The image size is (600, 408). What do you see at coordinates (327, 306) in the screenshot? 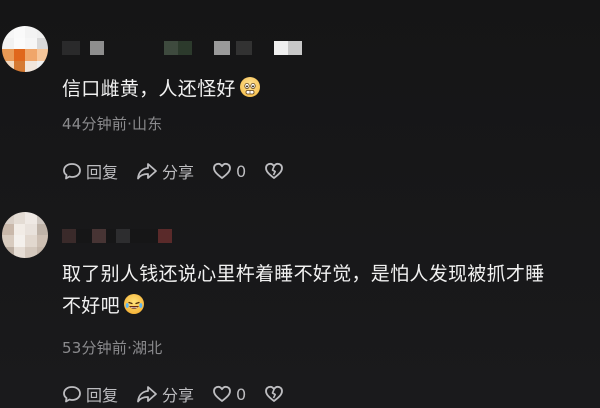
I see `comment-body-line-2: 不好吧` at bounding box center [327, 306].